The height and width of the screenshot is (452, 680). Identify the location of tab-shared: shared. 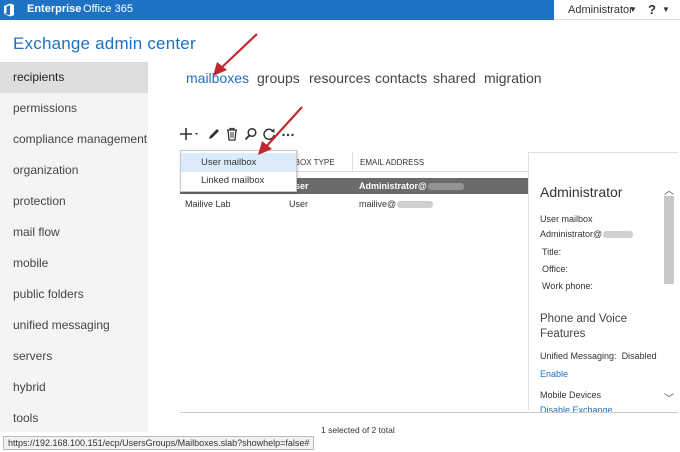
(454, 78).